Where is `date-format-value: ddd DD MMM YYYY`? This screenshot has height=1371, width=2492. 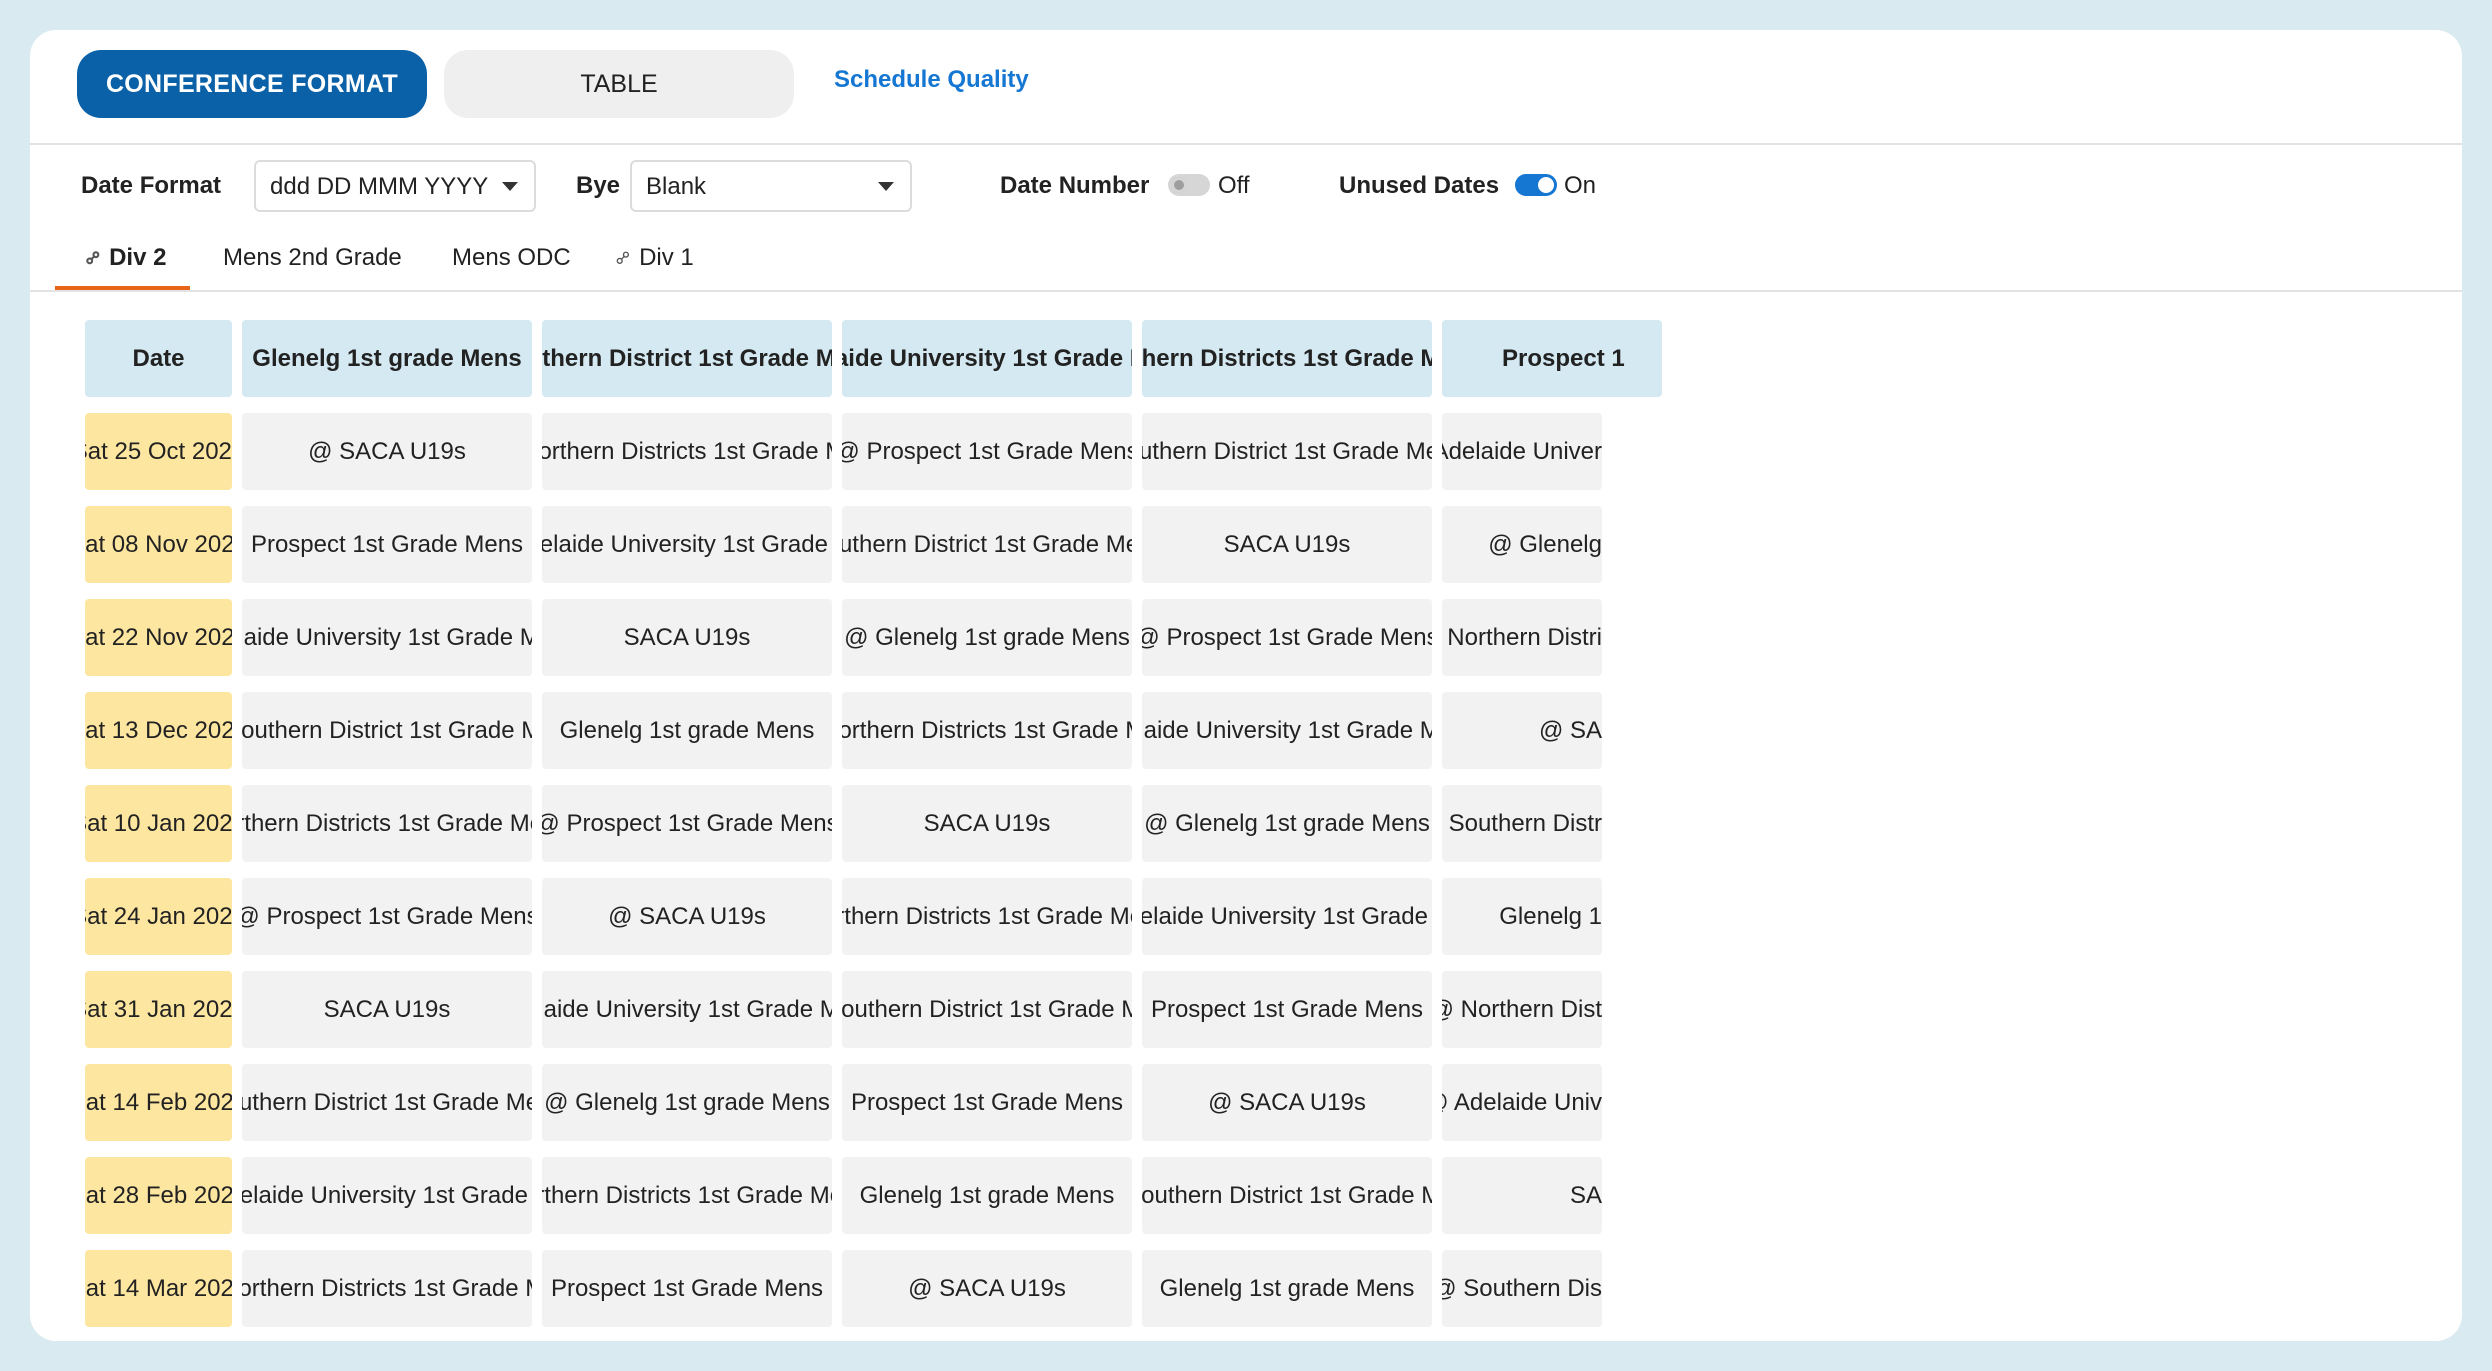
date-format-value: ddd DD MMM YYYY is located at coordinates (379, 186).